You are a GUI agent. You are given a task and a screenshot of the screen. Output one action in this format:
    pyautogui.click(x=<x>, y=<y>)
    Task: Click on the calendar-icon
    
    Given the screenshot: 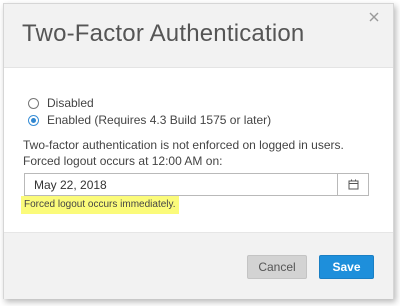 What is the action you would take?
    pyautogui.click(x=352, y=184)
    